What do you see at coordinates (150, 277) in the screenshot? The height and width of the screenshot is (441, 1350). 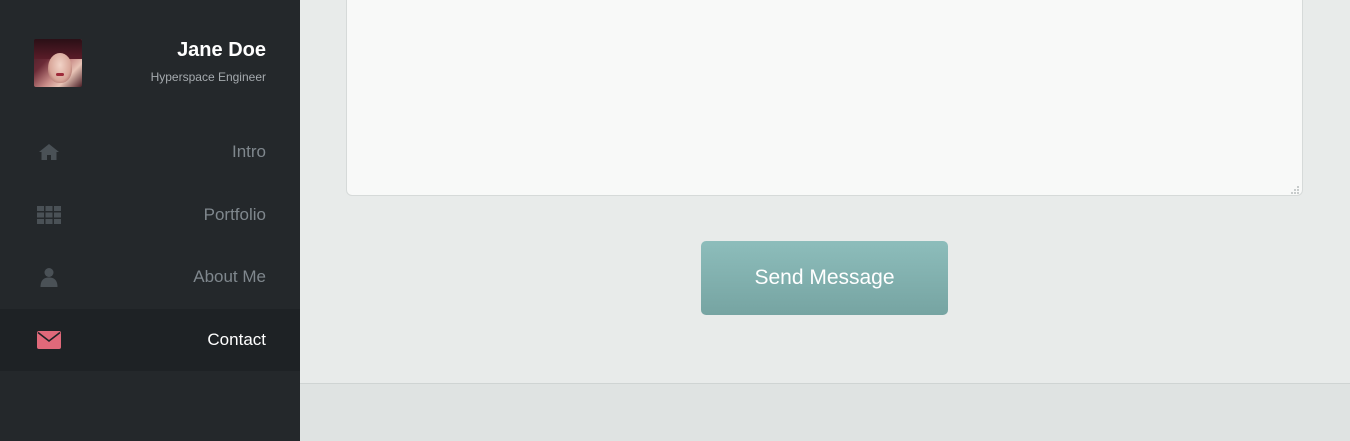 I see `sidebar-item-about-me: About Me` at bounding box center [150, 277].